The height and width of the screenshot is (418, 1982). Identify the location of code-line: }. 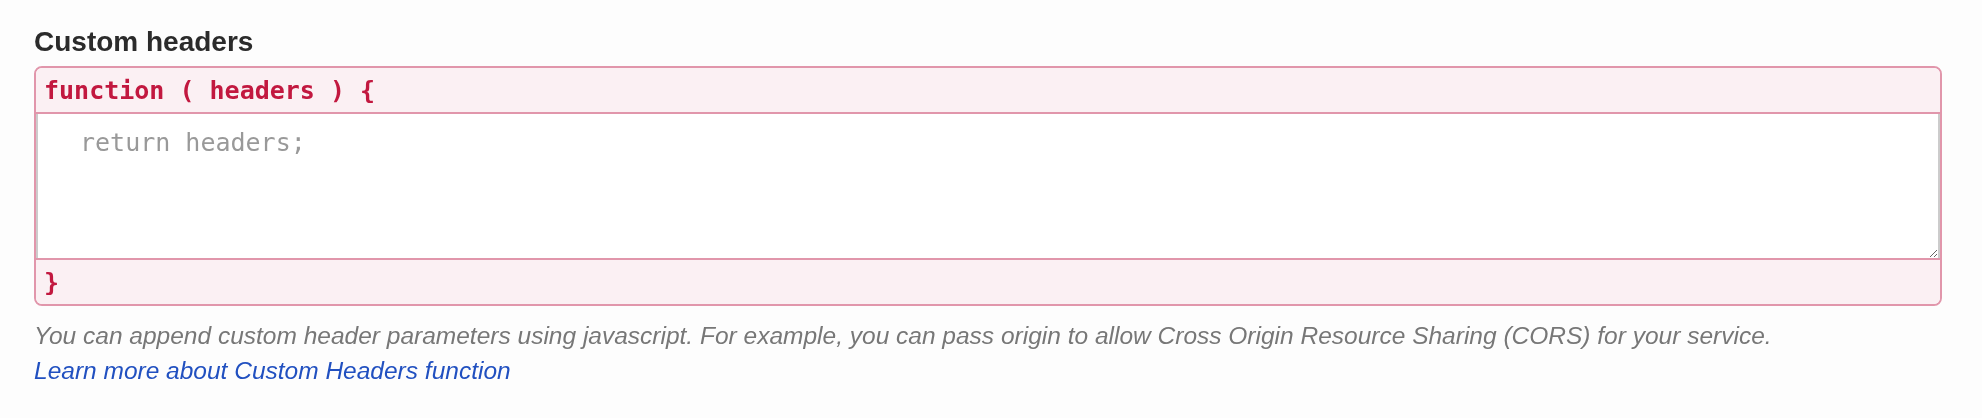
(52, 282).